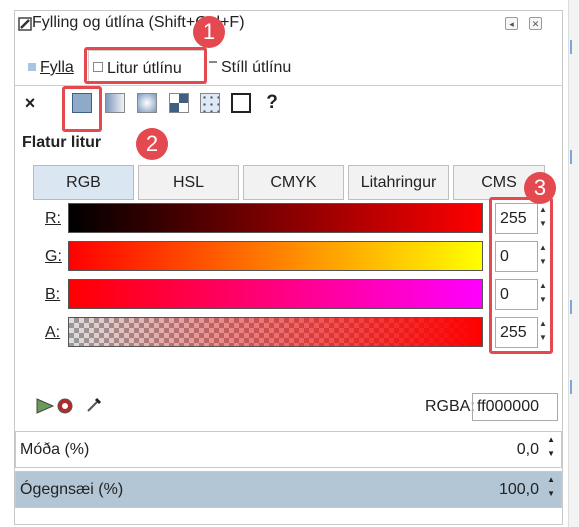  Describe the element at coordinates (53, 218) in the screenshot. I see `red-label: R:` at that location.